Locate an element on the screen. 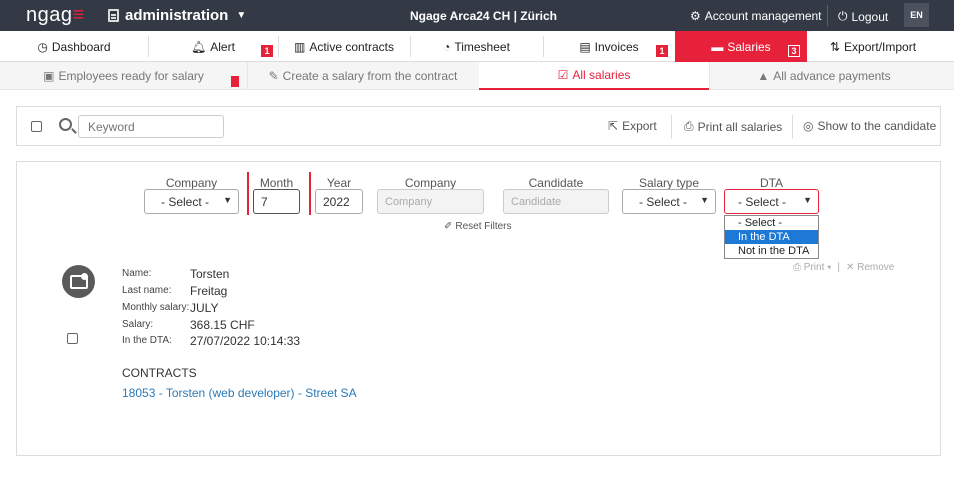 This screenshot has height=504, width=954. export-label: Export is located at coordinates (639, 126).